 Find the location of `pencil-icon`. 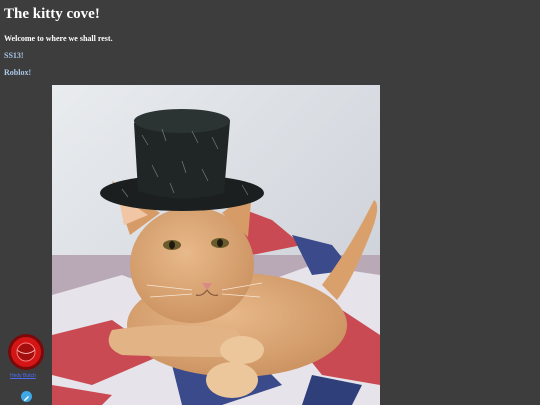

pencil-icon is located at coordinates (26, 398).